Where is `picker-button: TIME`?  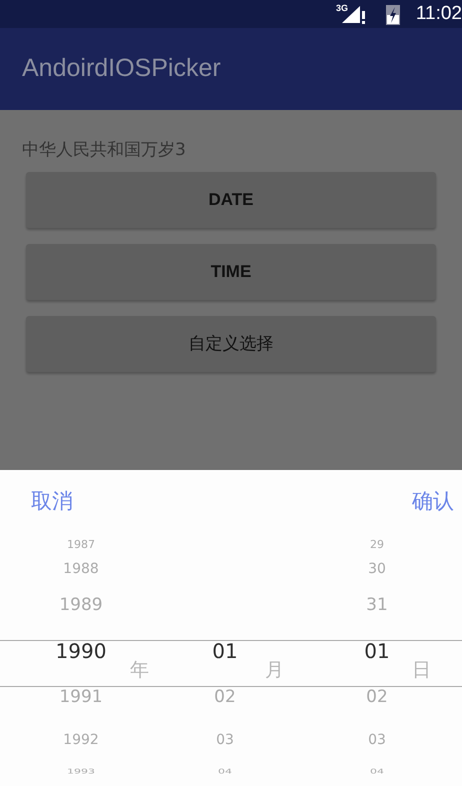
picker-button: TIME is located at coordinates (231, 272).